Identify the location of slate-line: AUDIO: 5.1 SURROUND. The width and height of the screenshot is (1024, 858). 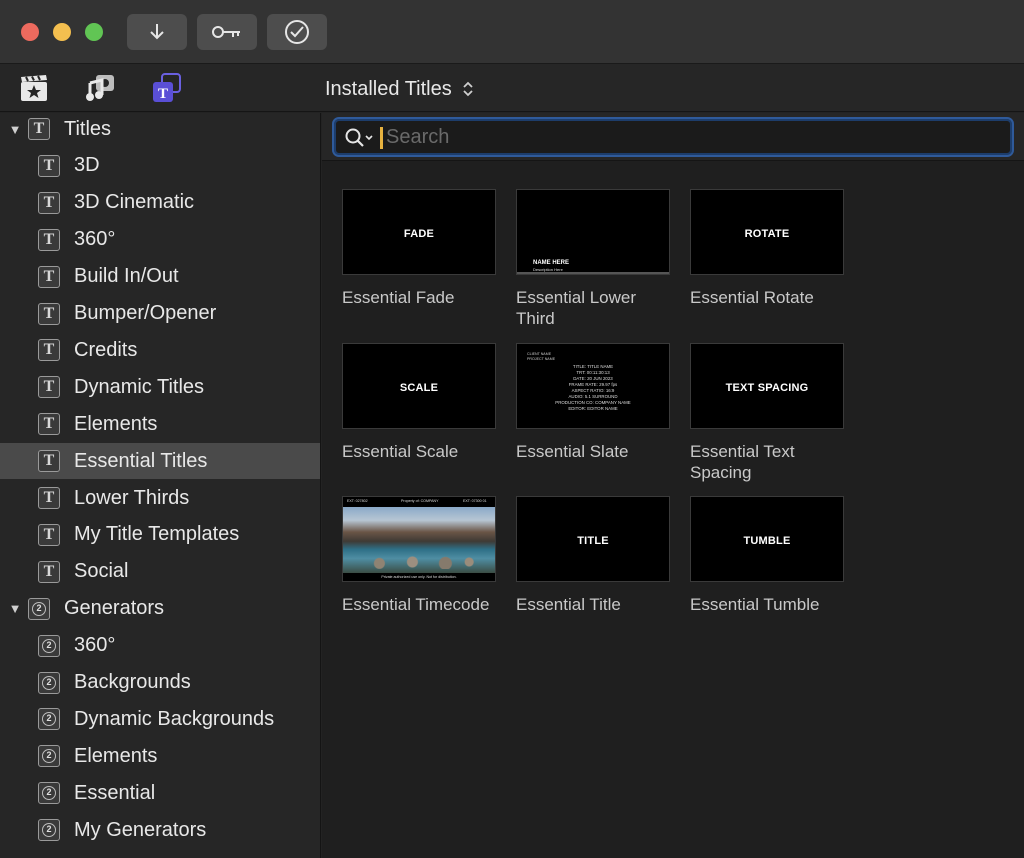
(593, 396).